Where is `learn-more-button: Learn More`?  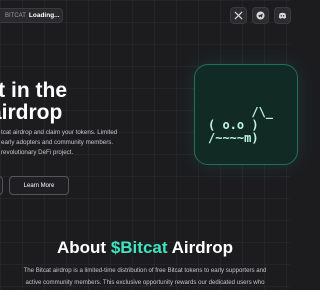 learn-more-button: Learn More is located at coordinates (39, 185).